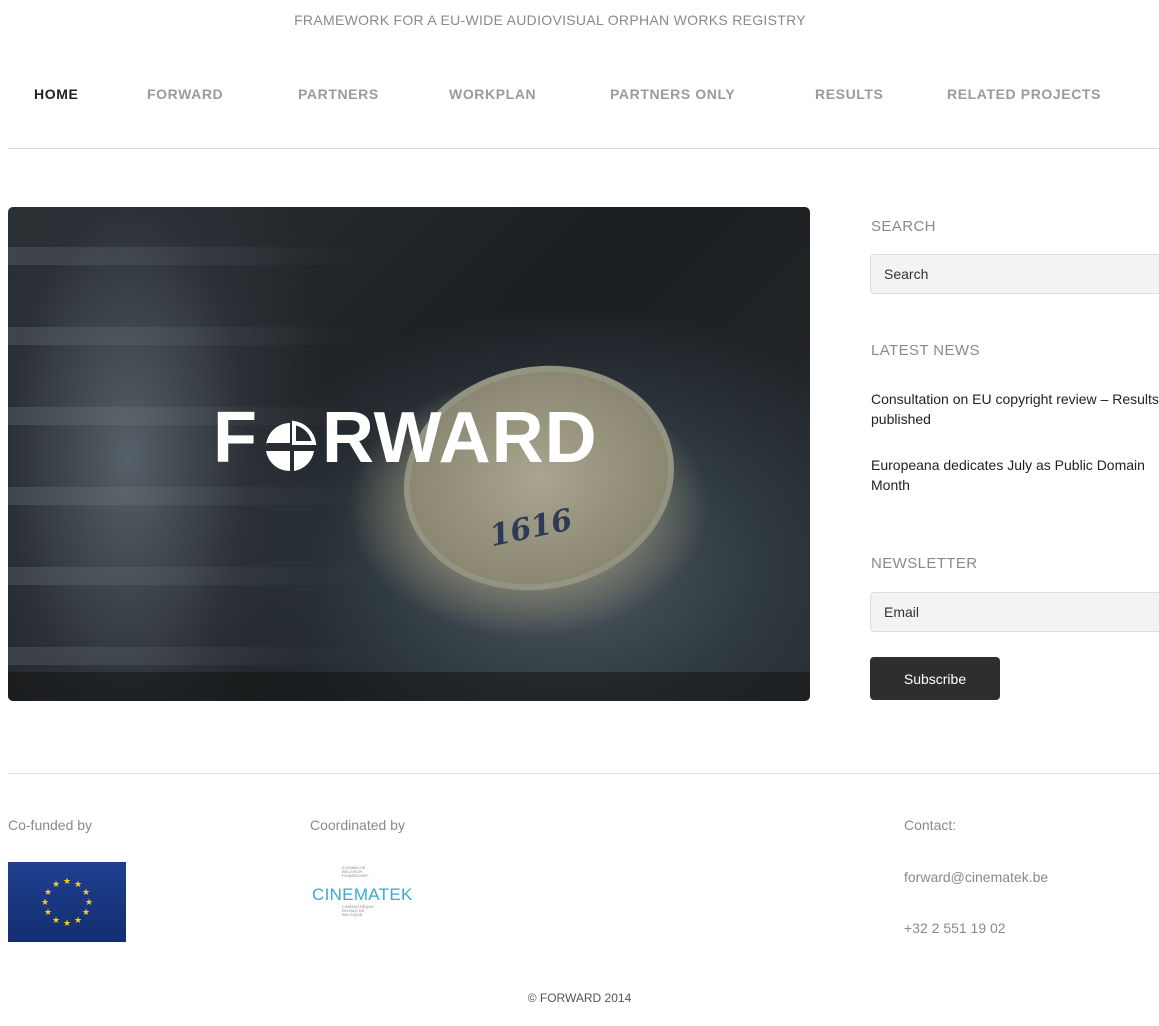 This screenshot has height=1026, width=1159. What do you see at coordinates (338, 94) in the screenshot?
I see `nav-item-partners: PARTNERS` at bounding box center [338, 94].